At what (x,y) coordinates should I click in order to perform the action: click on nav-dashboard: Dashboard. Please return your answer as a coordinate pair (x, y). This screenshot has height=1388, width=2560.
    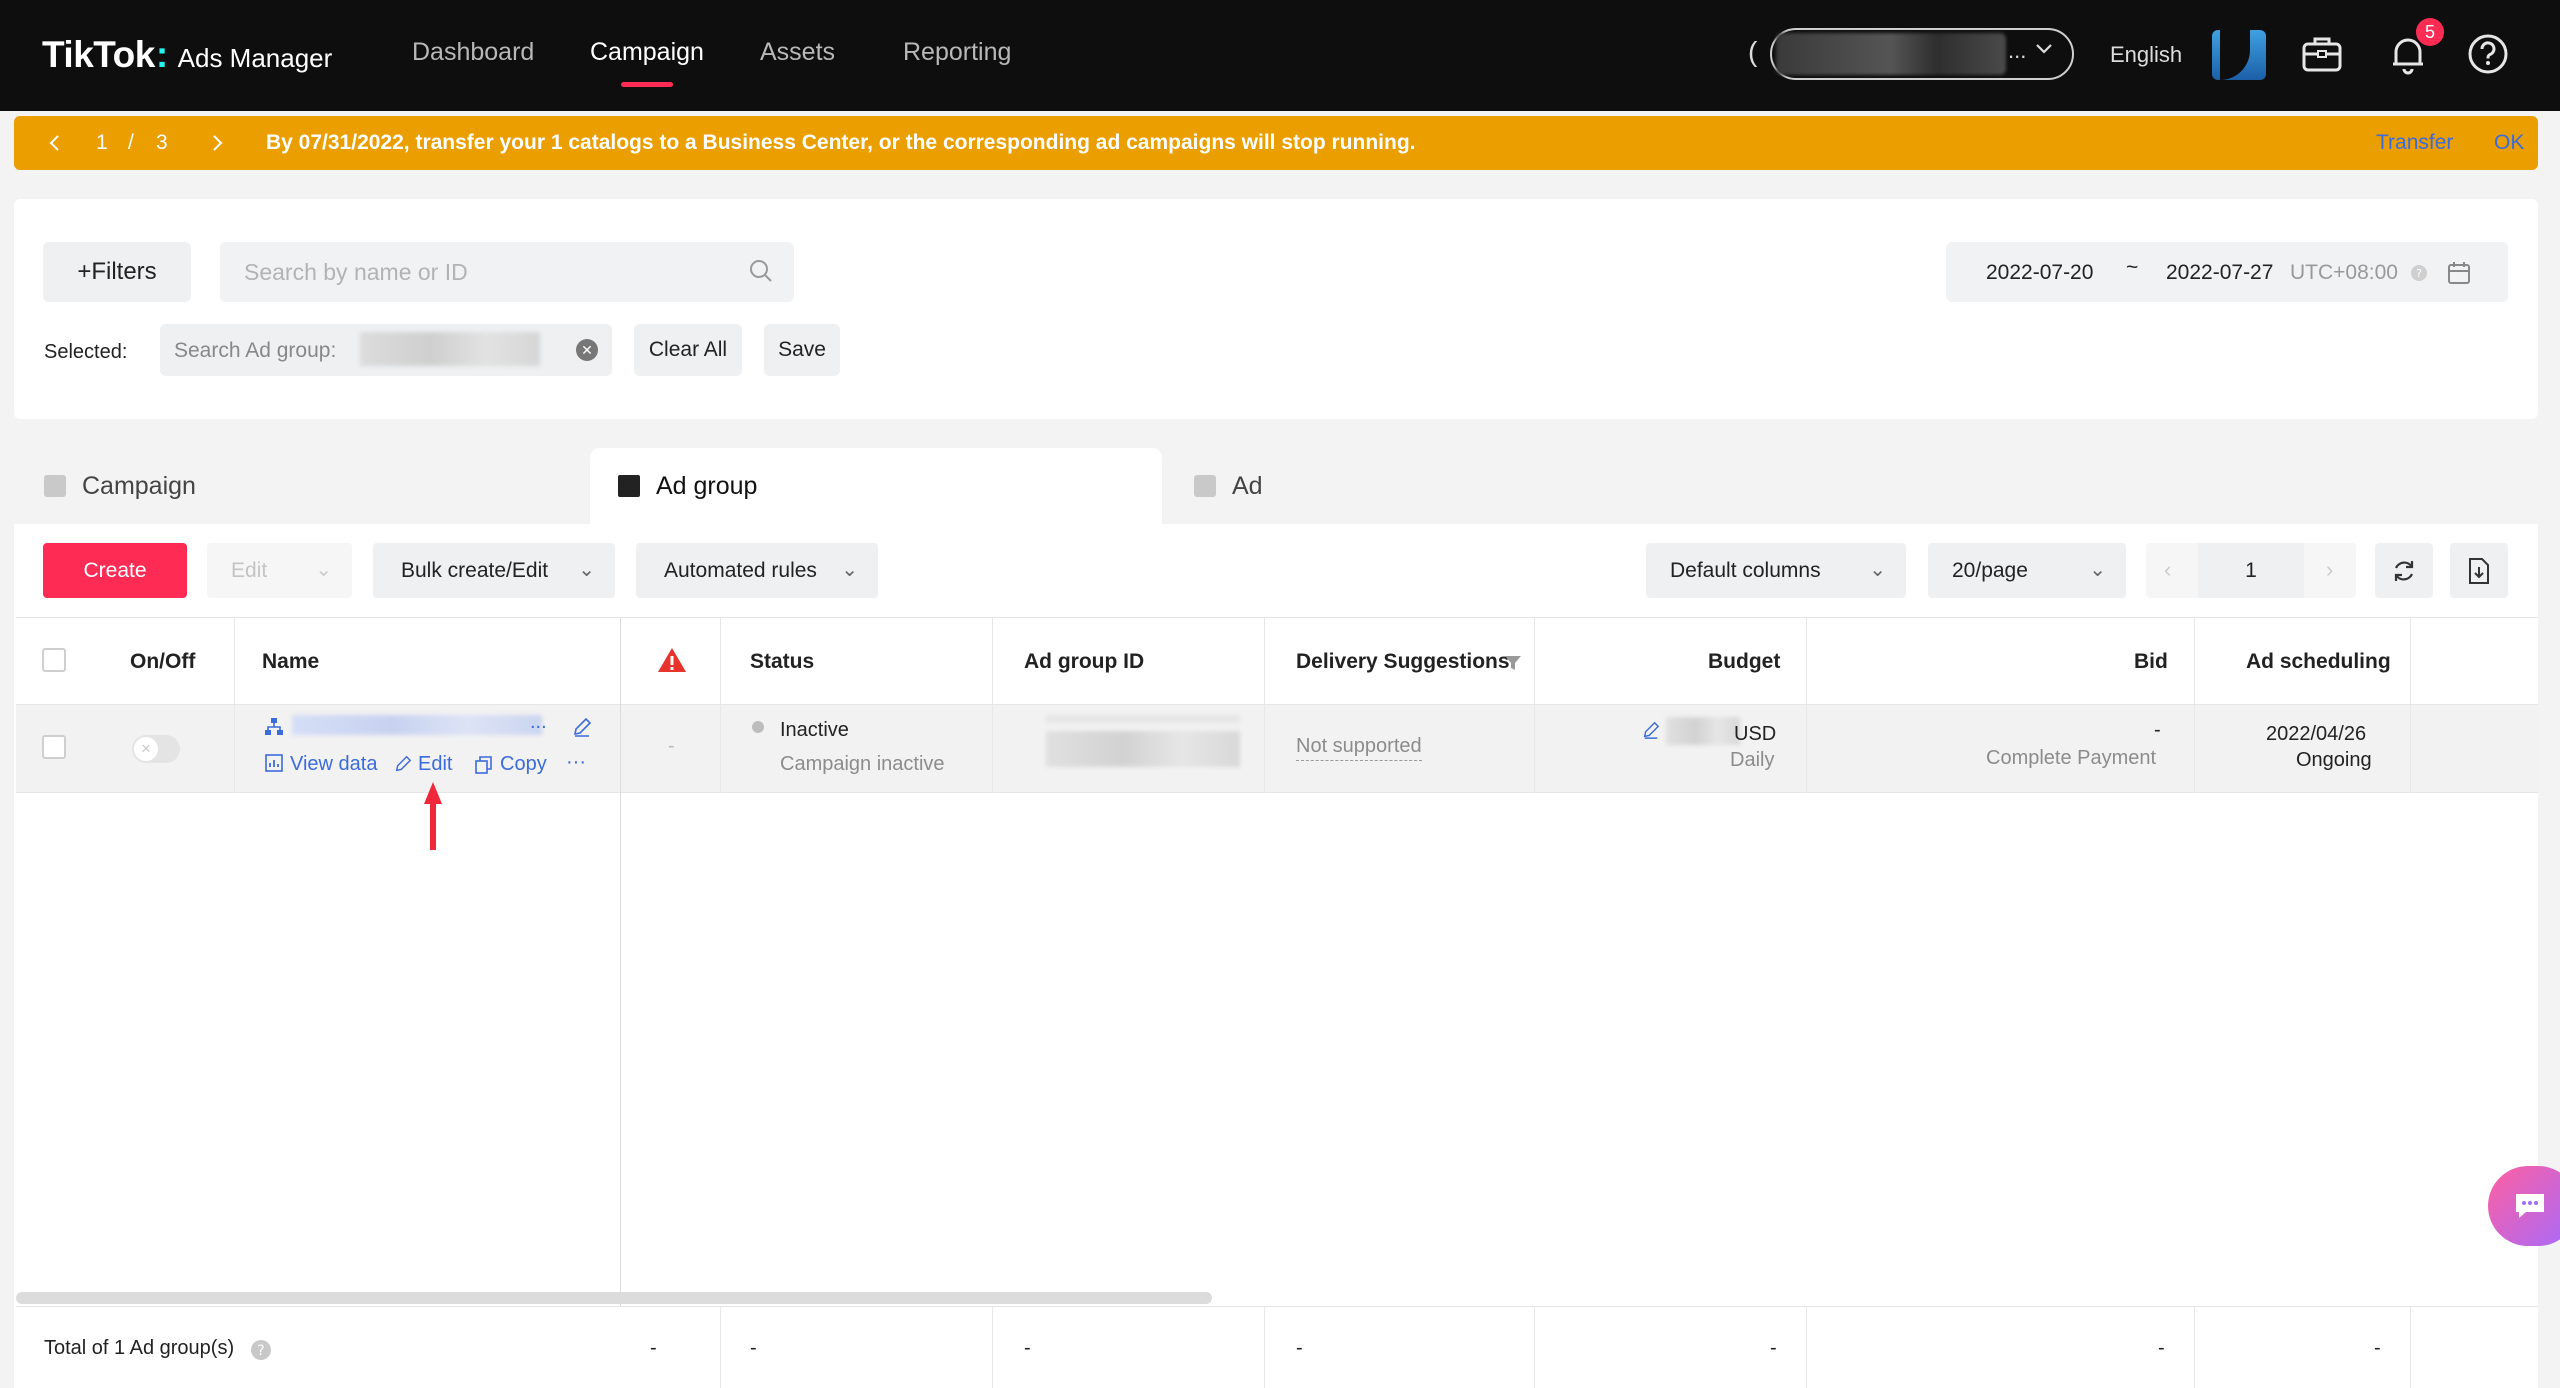
    Looking at the image, I should click on (473, 52).